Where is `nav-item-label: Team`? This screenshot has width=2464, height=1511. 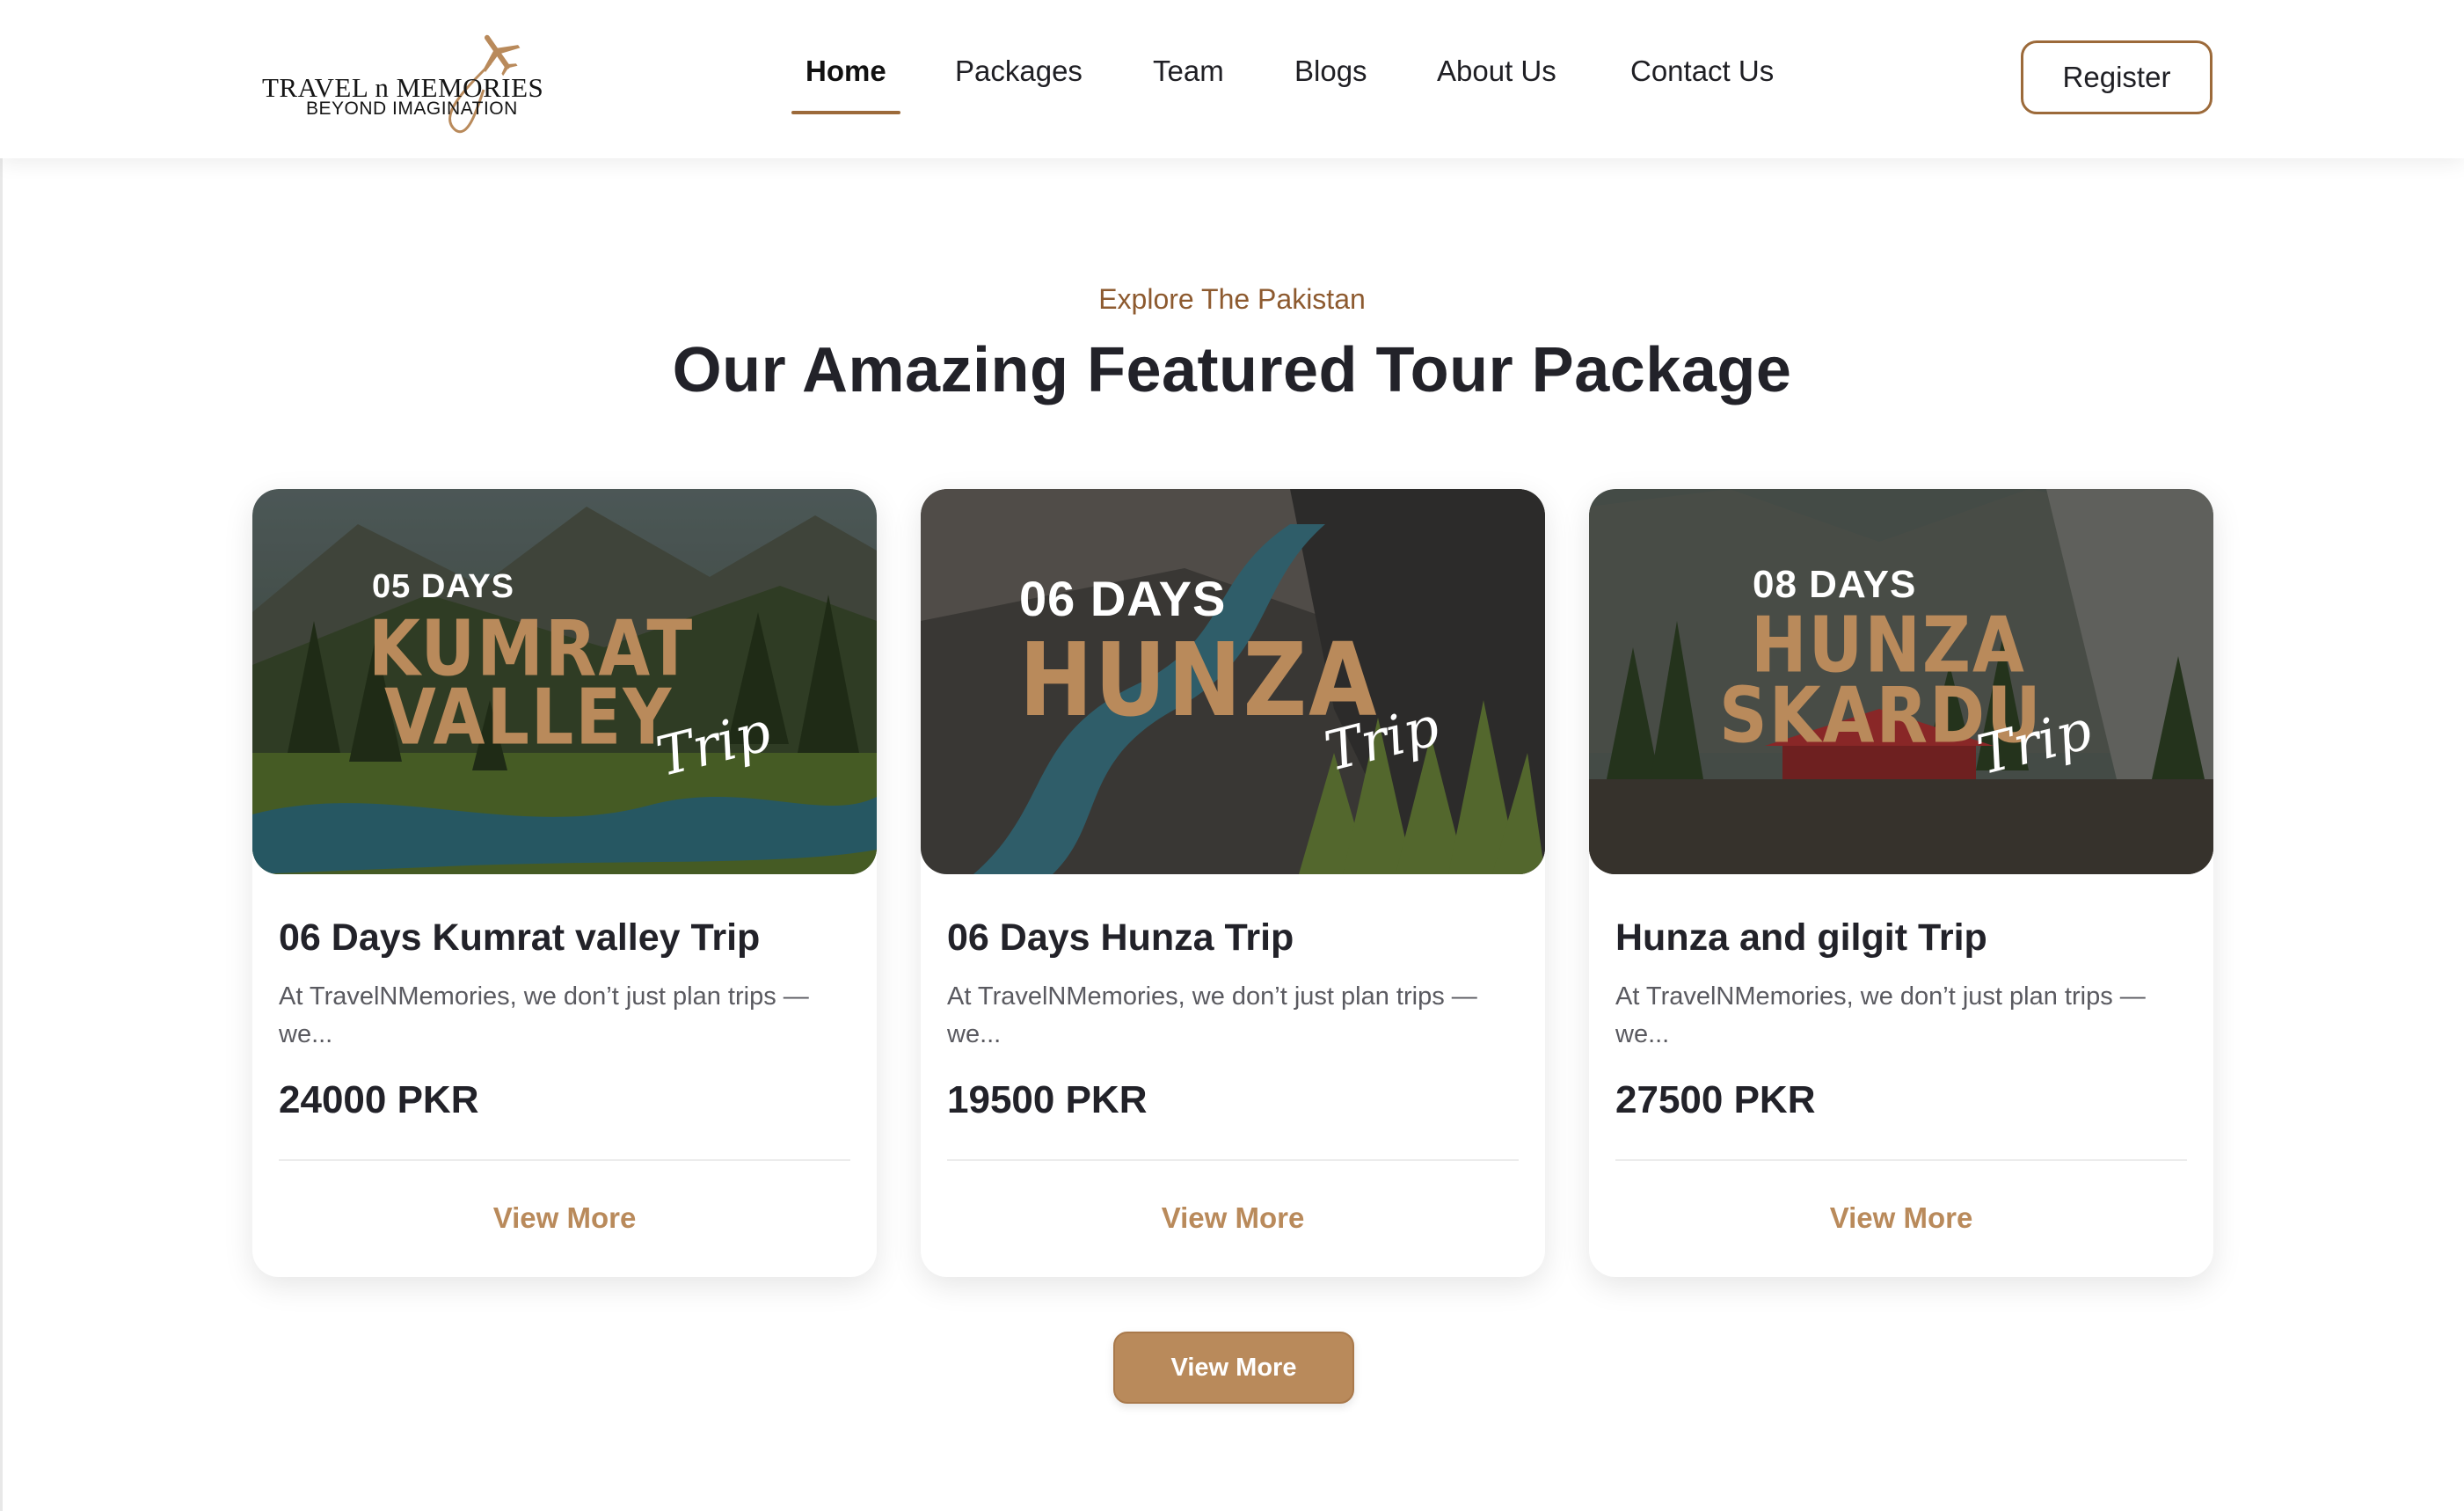
nav-item-label: Team is located at coordinates (1189, 71).